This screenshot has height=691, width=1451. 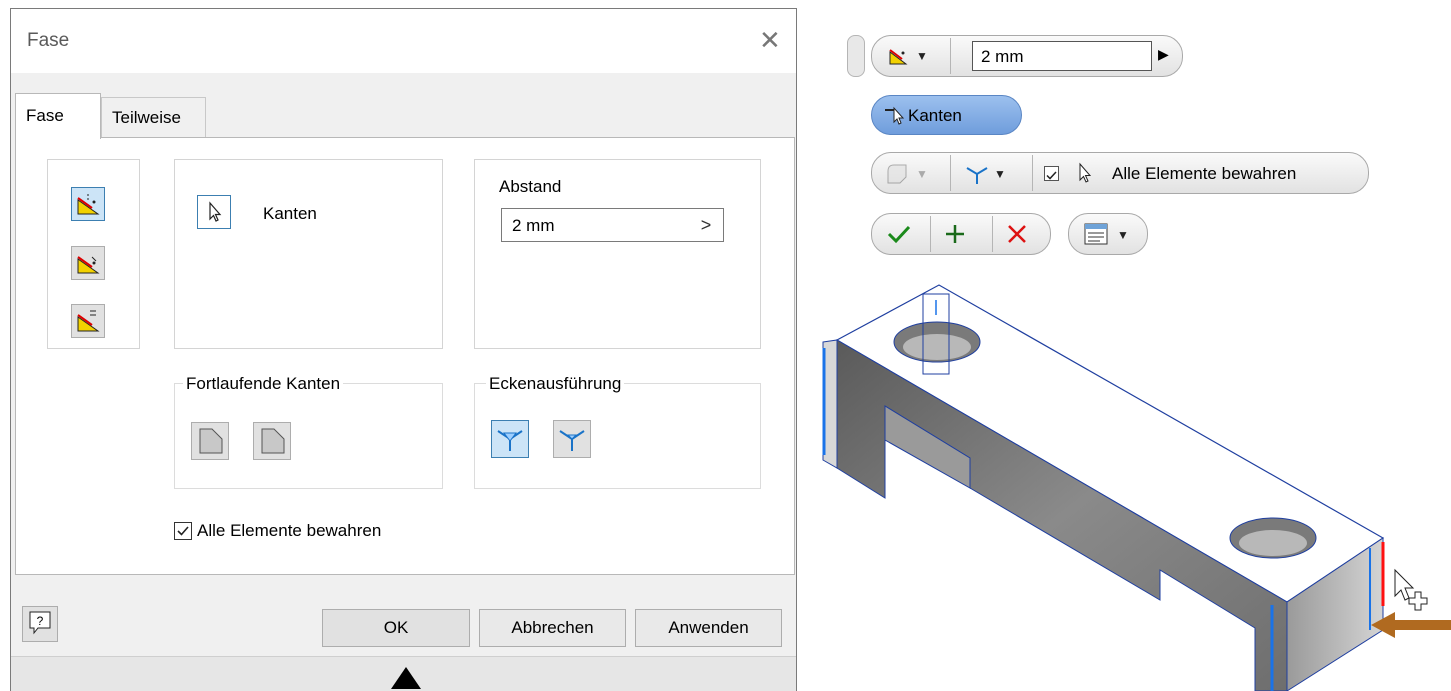 I want to click on distance-toolbar: ▼ 2 mm ▶, so click(x=1027, y=56).